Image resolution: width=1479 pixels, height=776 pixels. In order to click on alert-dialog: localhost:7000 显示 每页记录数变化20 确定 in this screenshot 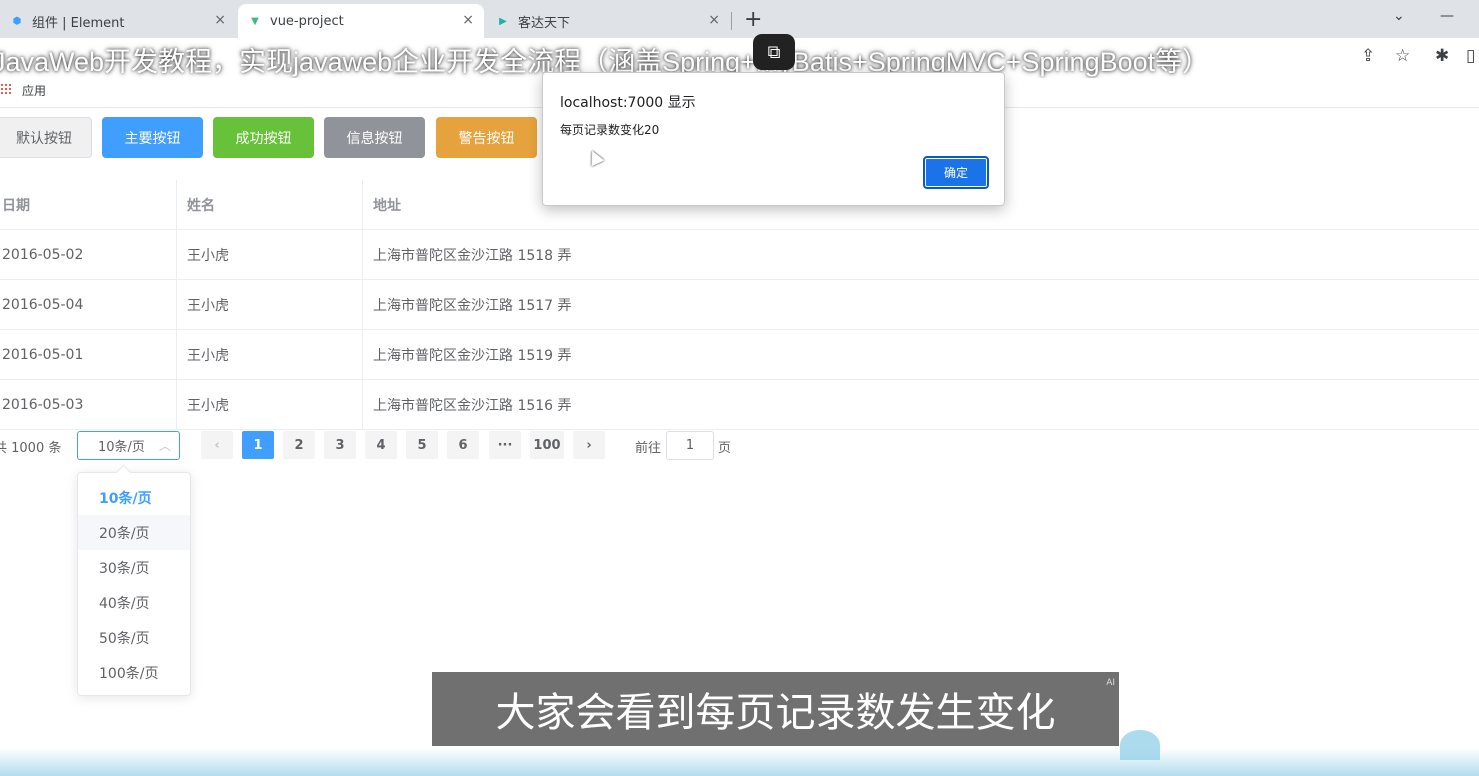, I will do `click(773, 139)`.